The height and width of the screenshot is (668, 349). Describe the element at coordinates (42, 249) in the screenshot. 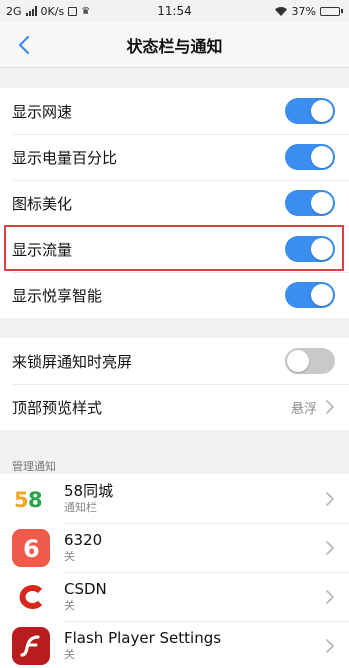

I see `setting-label: 显示流量` at that location.